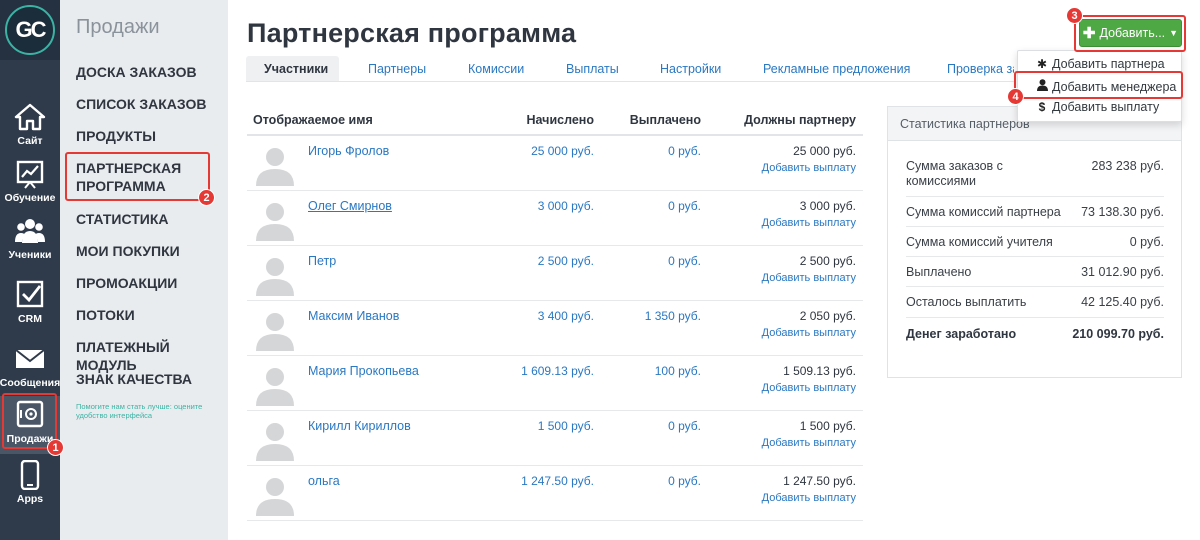  Describe the element at coordinates (150, 251) in the screenshot. I see `submenu-item-my-purchases: МОИ ПОКУПКИ` at that location.